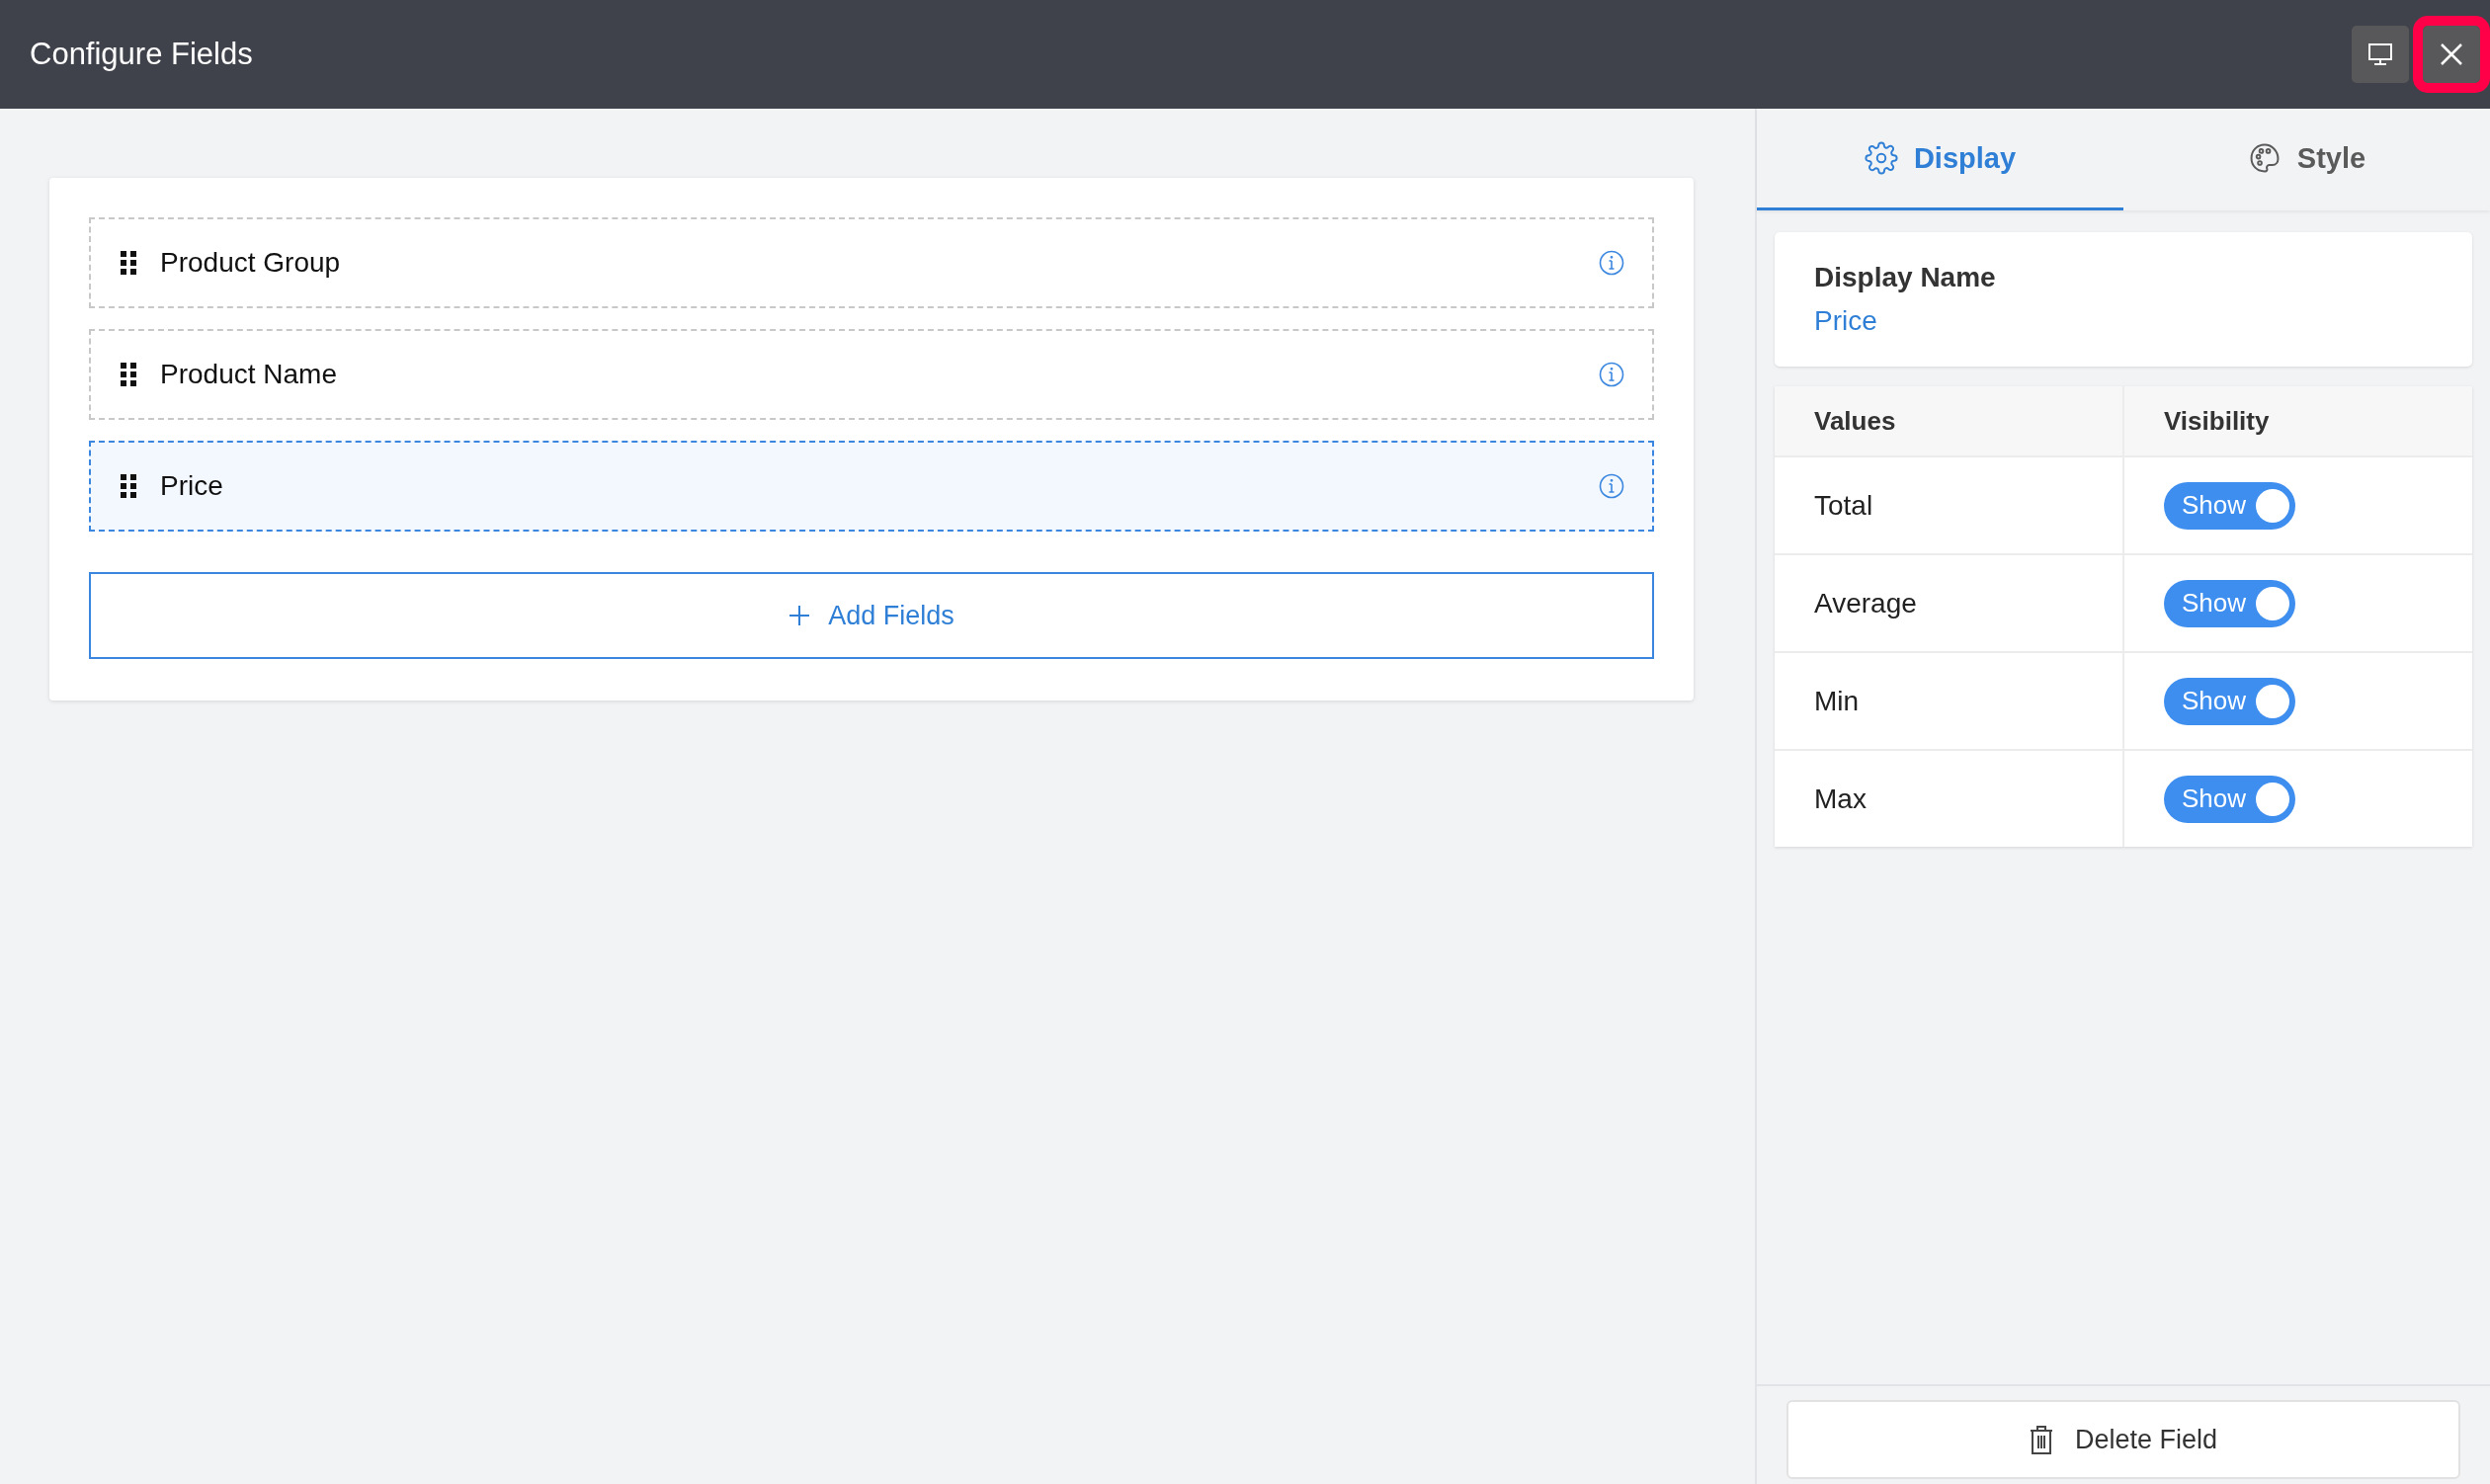 Image resolution: width=2490 pixels, height=1484 pixels. Describe the element at coordinates (1940, 159) in the screenshot. I see `tab: Display` at that location.